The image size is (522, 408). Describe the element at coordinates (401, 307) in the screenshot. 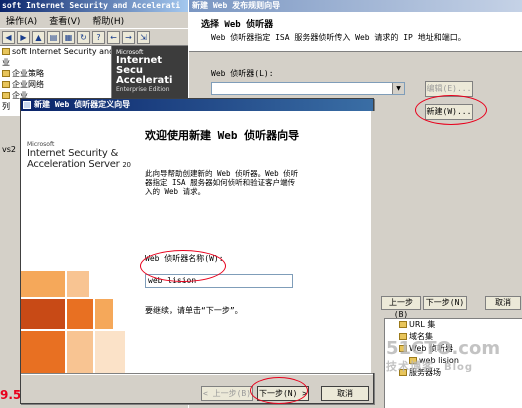

I see `publish-back-button: 上一步(B)` at that location.